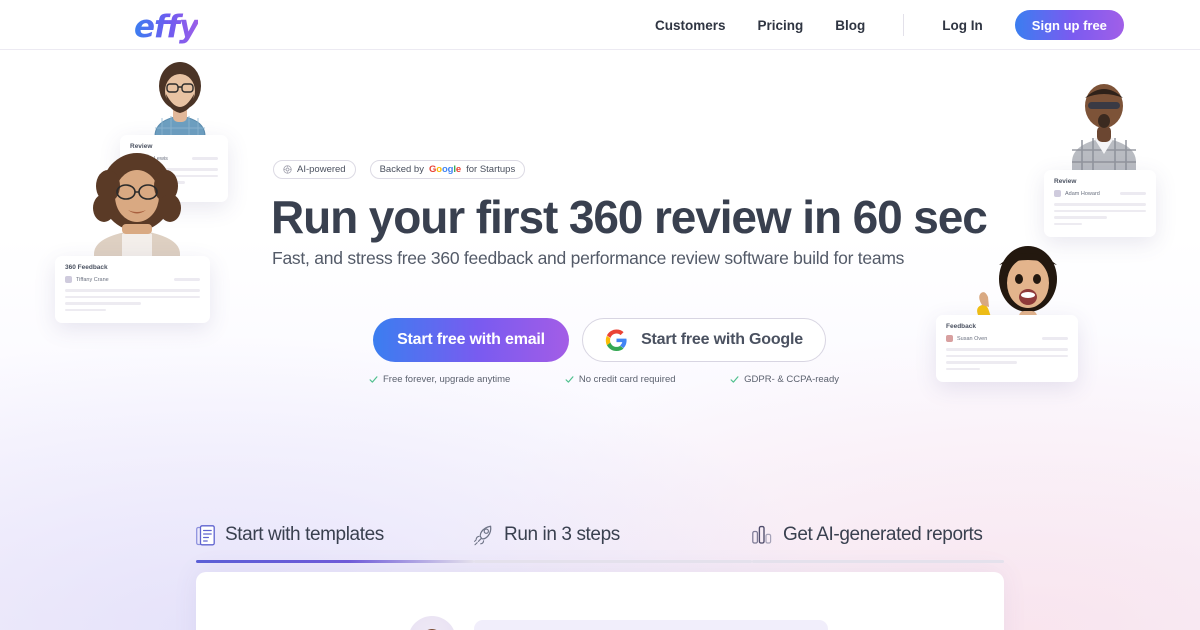 This screenshot has height=630, width=1200. I want to click on start-free-with-email-button: Start free with email, so click(471, 340).